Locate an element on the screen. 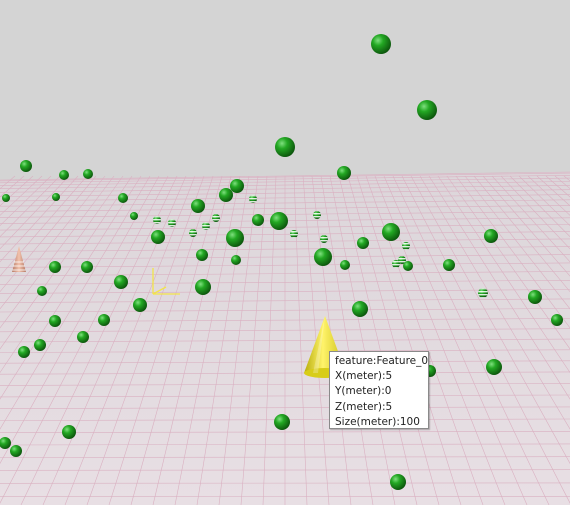  tooltip-z-value: Z(meter):5 is located at coordinates (364, 406).